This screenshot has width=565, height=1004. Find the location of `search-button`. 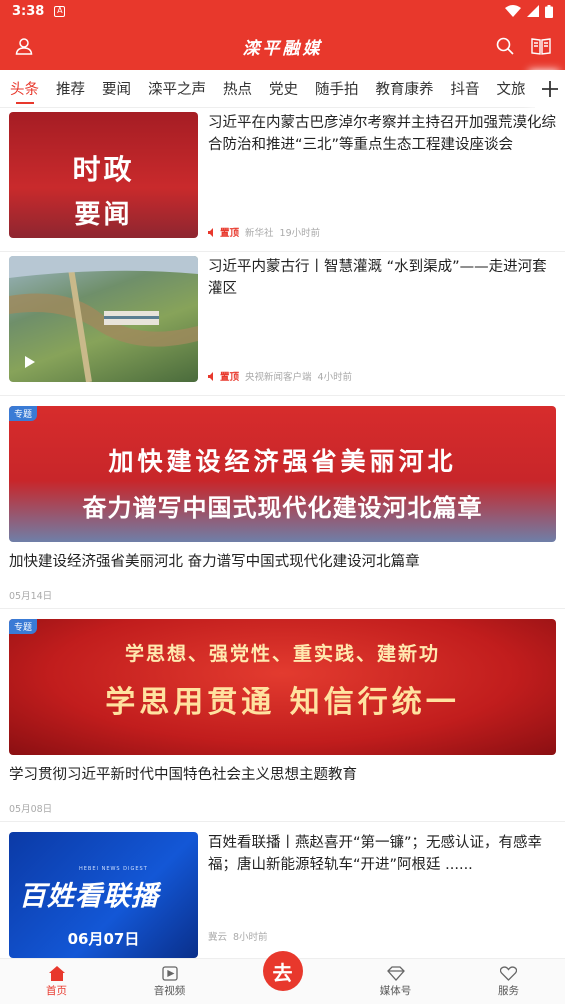

search-button is located at coordinates (505, 46).